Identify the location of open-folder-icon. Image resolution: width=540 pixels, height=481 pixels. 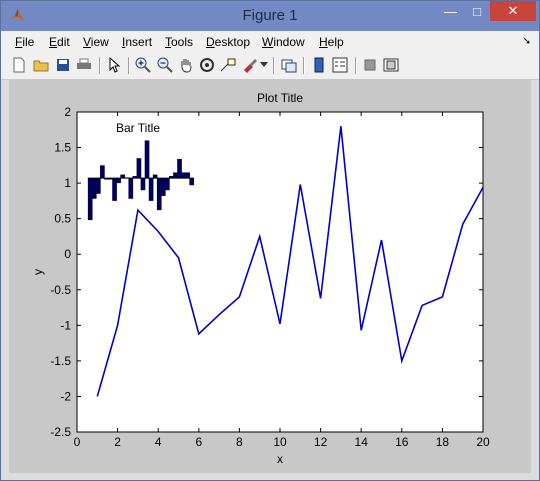
(41, 65).